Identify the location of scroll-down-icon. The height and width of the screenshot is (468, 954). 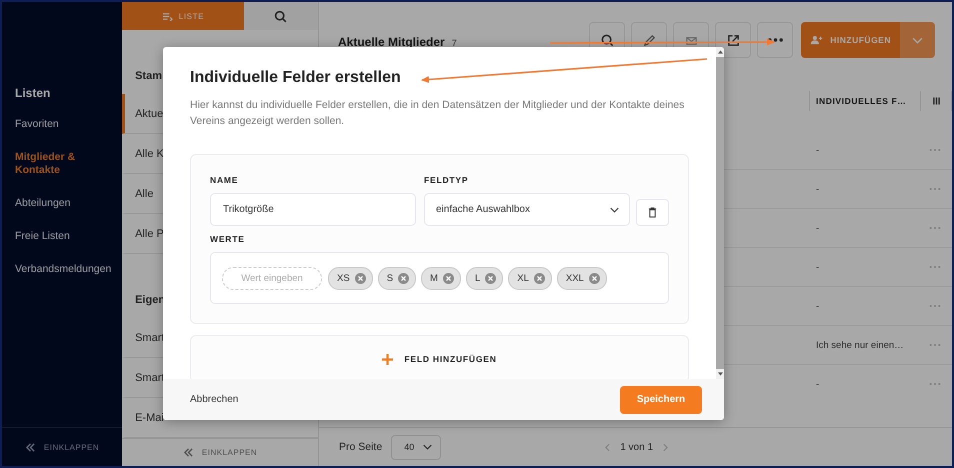
(720, 374).